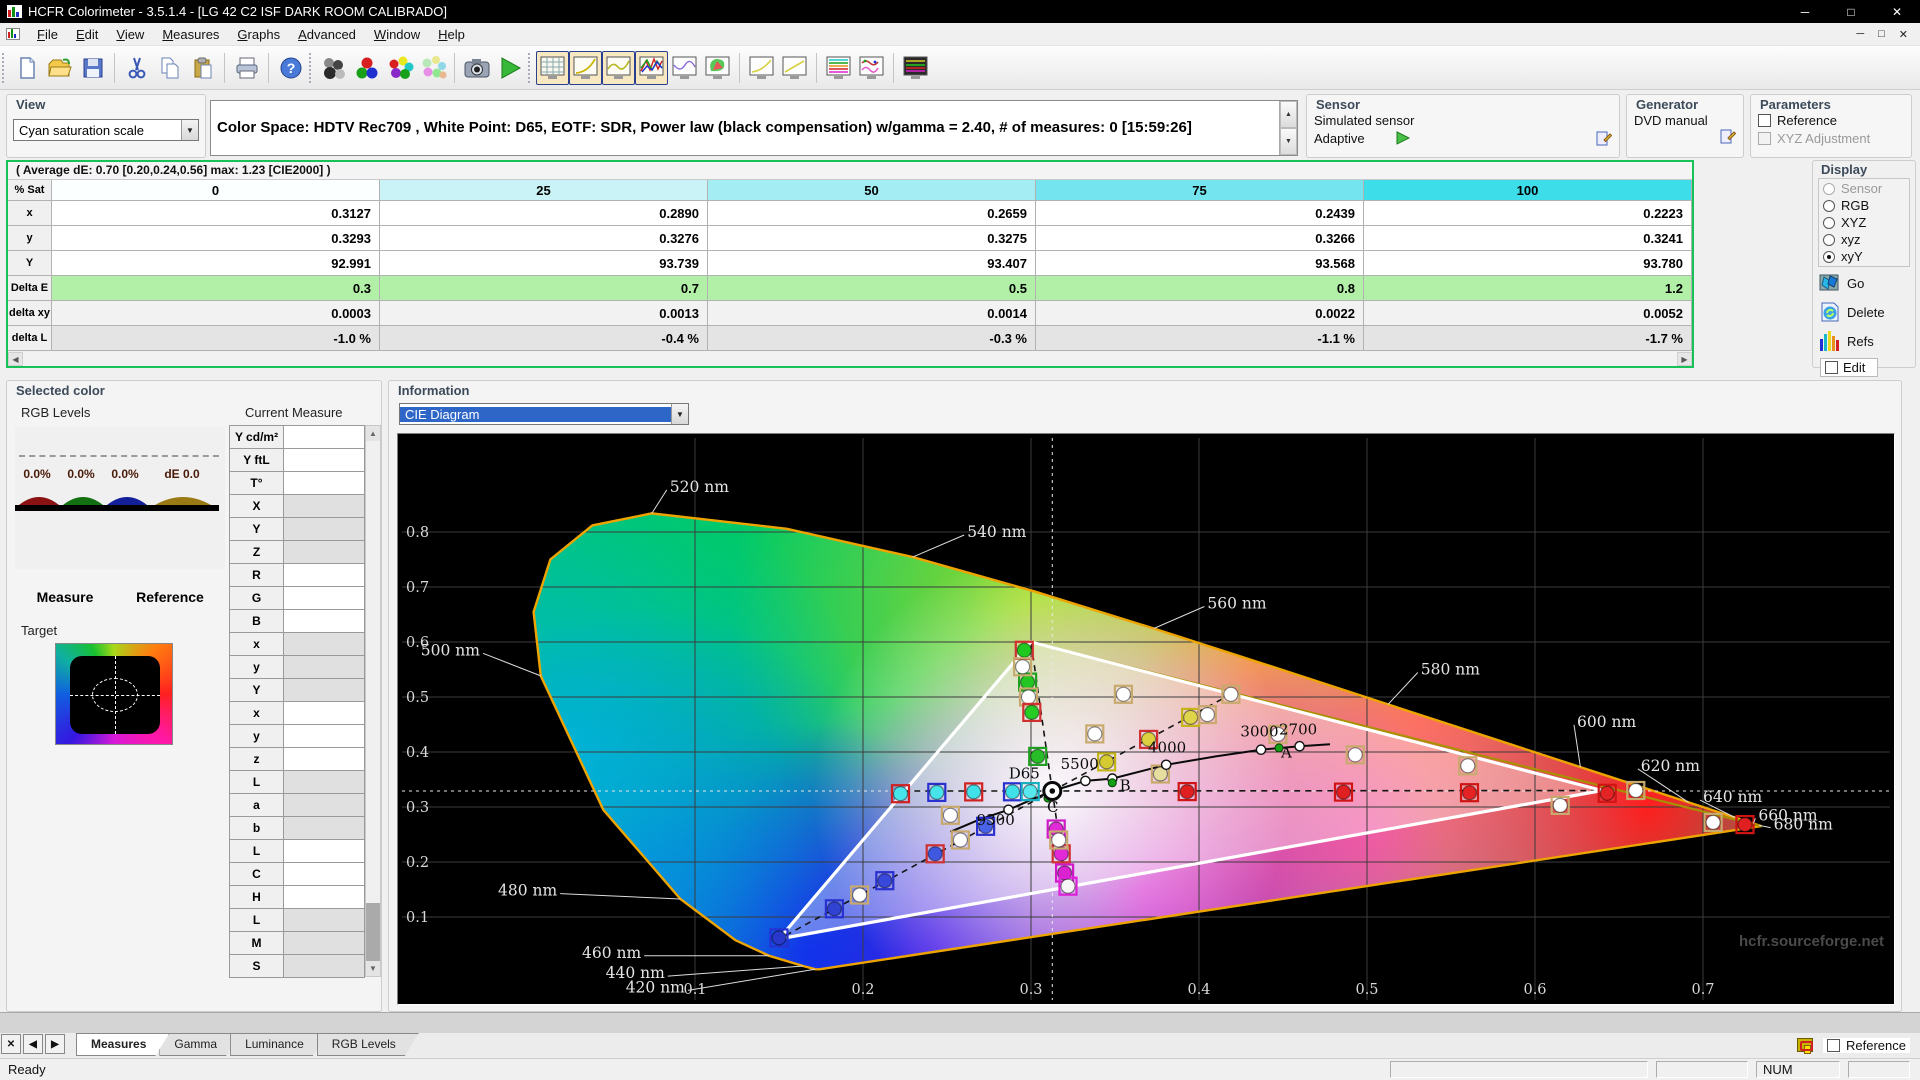 This screenshot has height=1080, width=1920. I want to click on menu-edit: Edit, so click(87, 34).